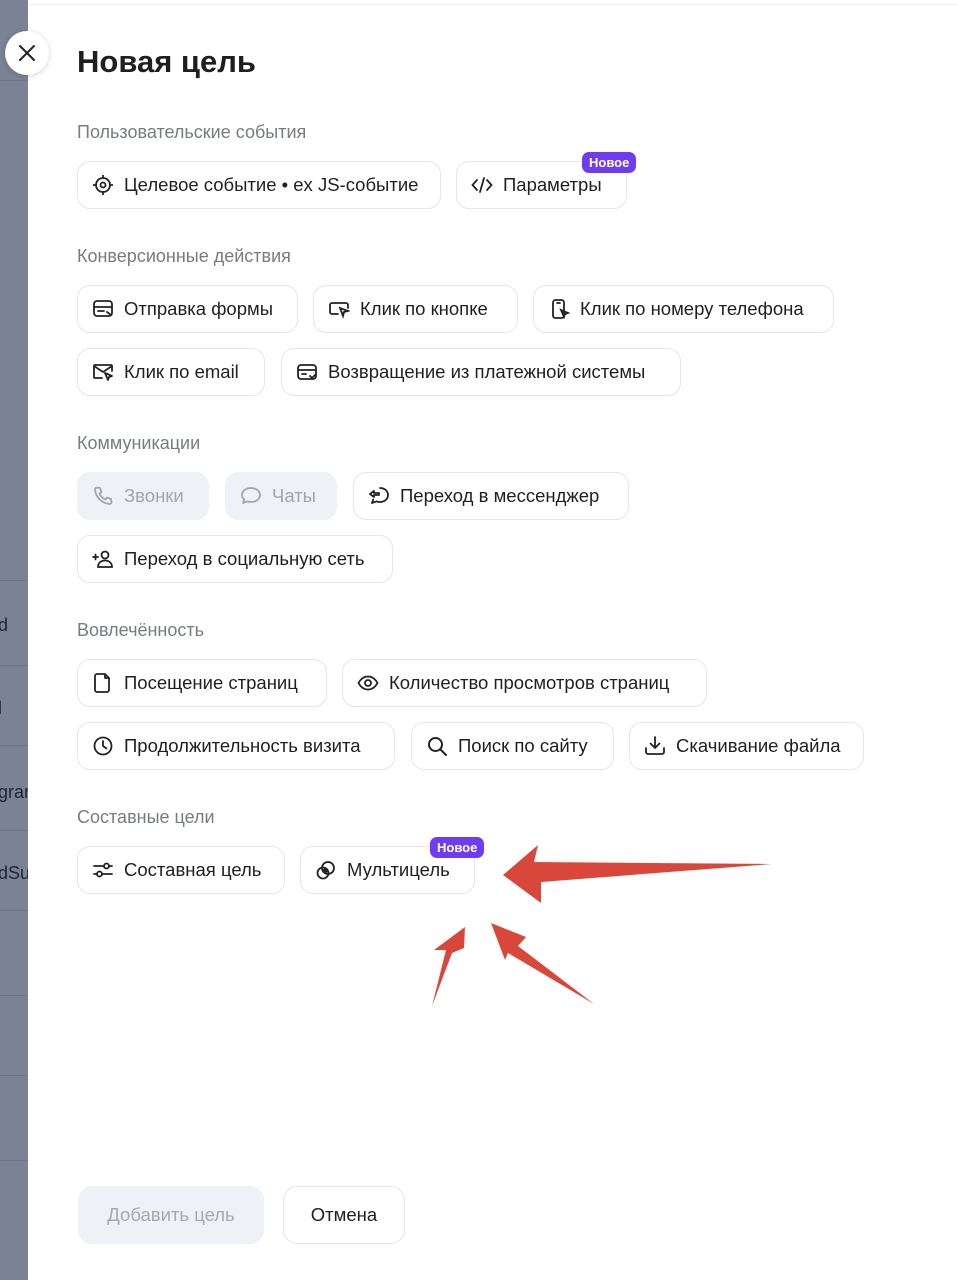  I want to click on chip-label: Продолжительность визита, so click(242, 745).